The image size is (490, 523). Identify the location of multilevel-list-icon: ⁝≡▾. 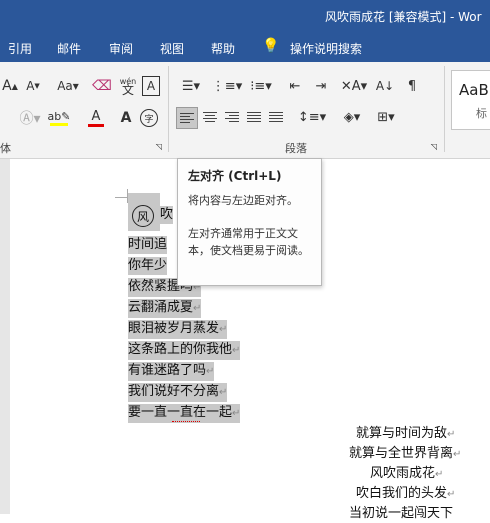
(261, 86).